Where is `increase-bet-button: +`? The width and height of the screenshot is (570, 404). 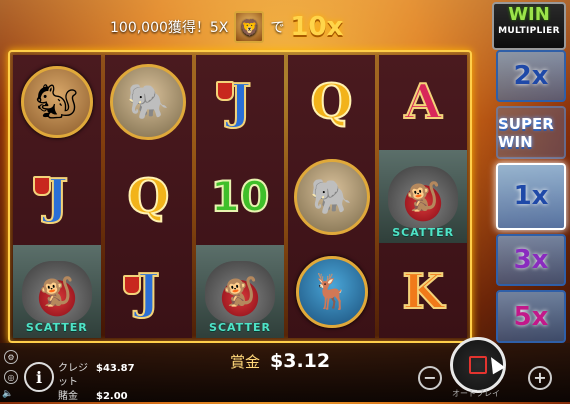 increase-bet-button: + is located at coordinates (540, 378).